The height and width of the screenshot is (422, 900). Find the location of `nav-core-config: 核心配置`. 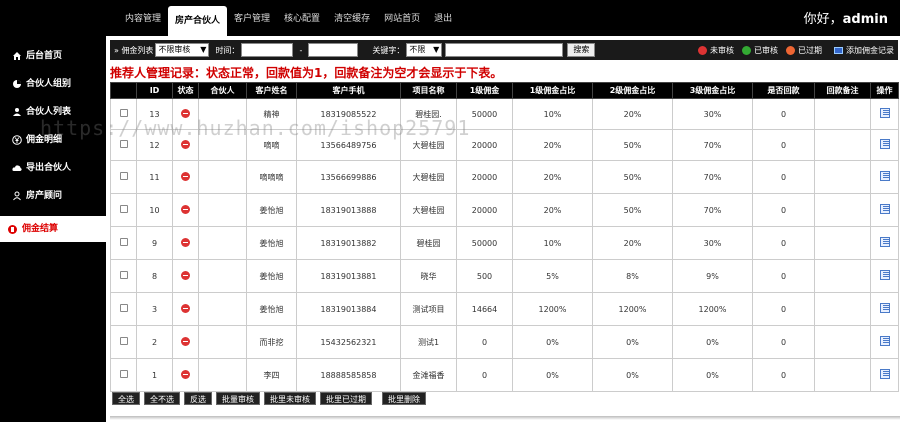

nav-core-config: 核心配置 is located at coordinates (302, 18).